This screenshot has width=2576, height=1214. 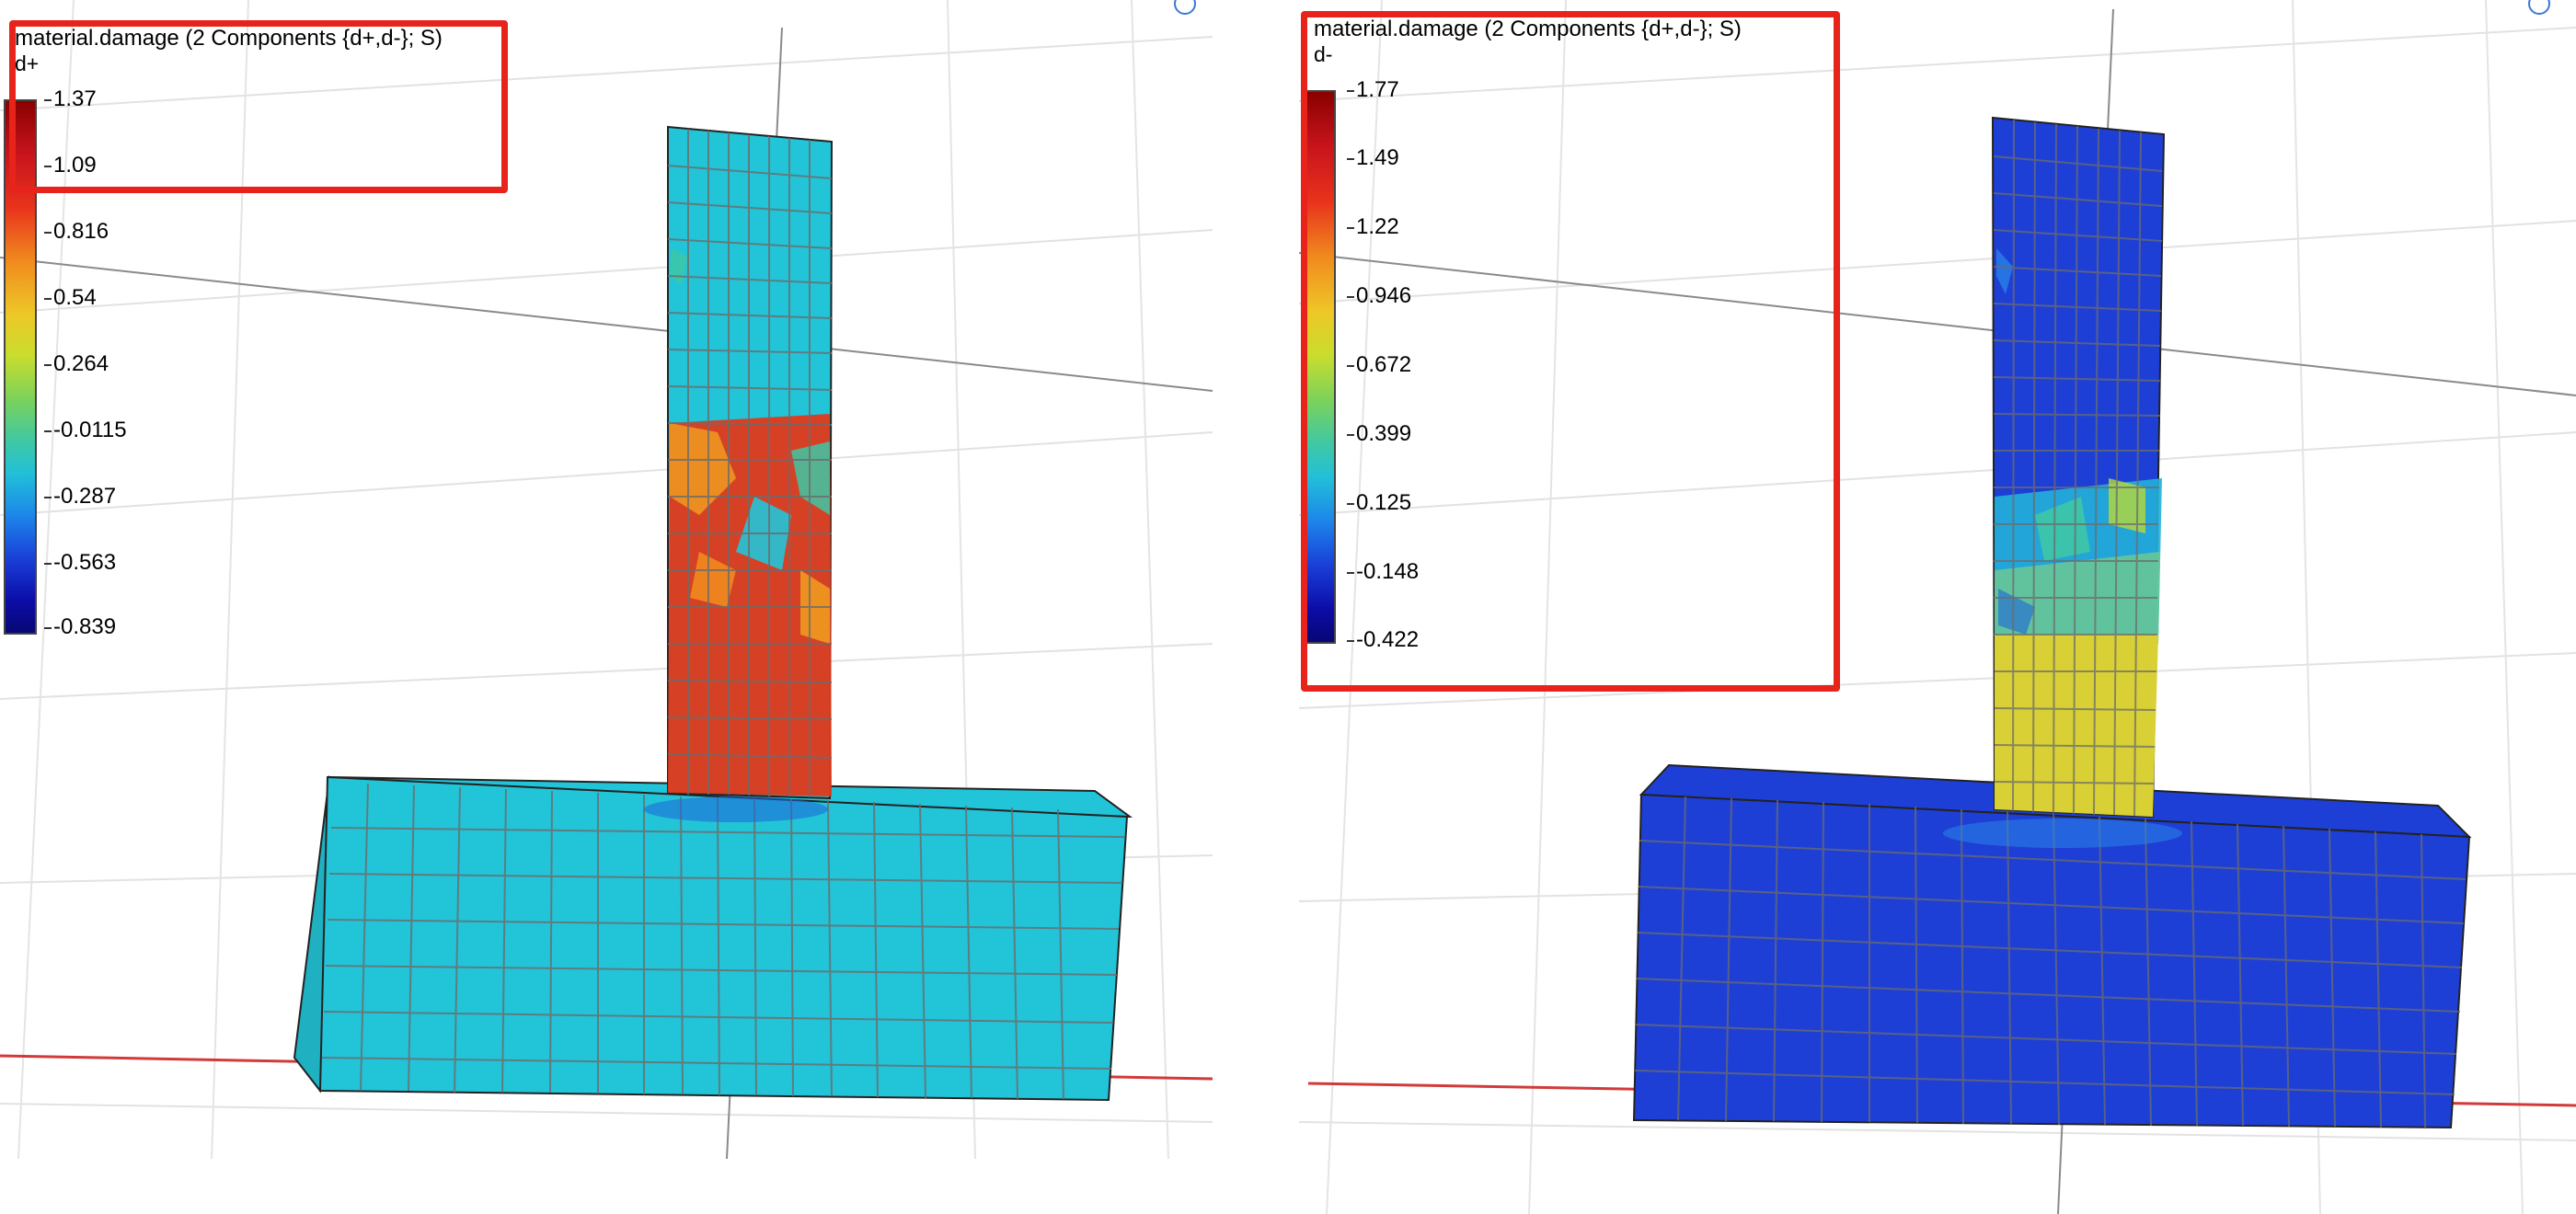 I want to click on panel-separator, so click(x=1256, y=607).